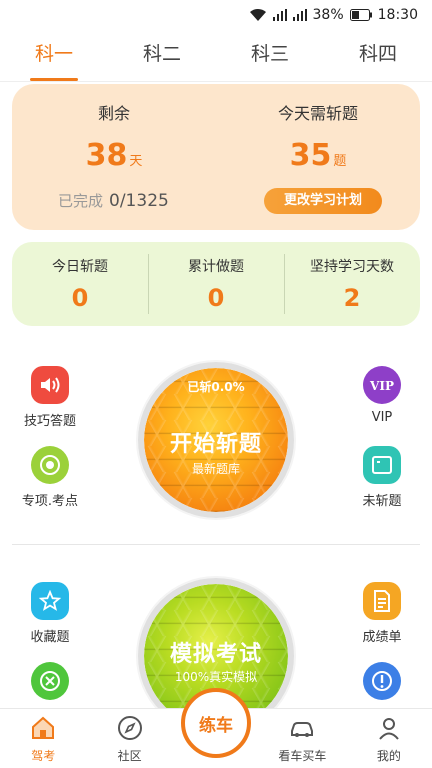 Image resolution: width=432 pixels, height=768 pixels. Describe the element at coordinates (352, 267) in the screenshot. I see `stat-label: 坚持学习天数` at that location.